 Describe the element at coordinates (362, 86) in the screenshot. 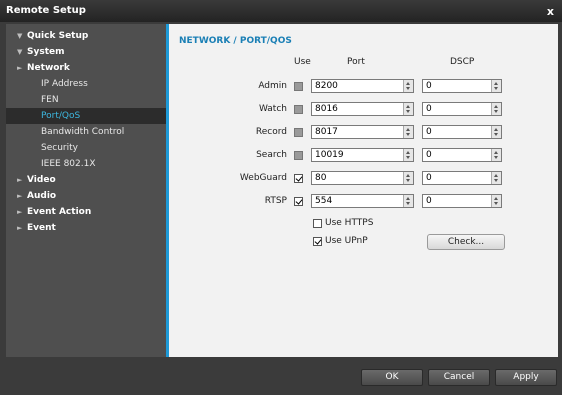

I see `port-field-admin: 8200` at that location.